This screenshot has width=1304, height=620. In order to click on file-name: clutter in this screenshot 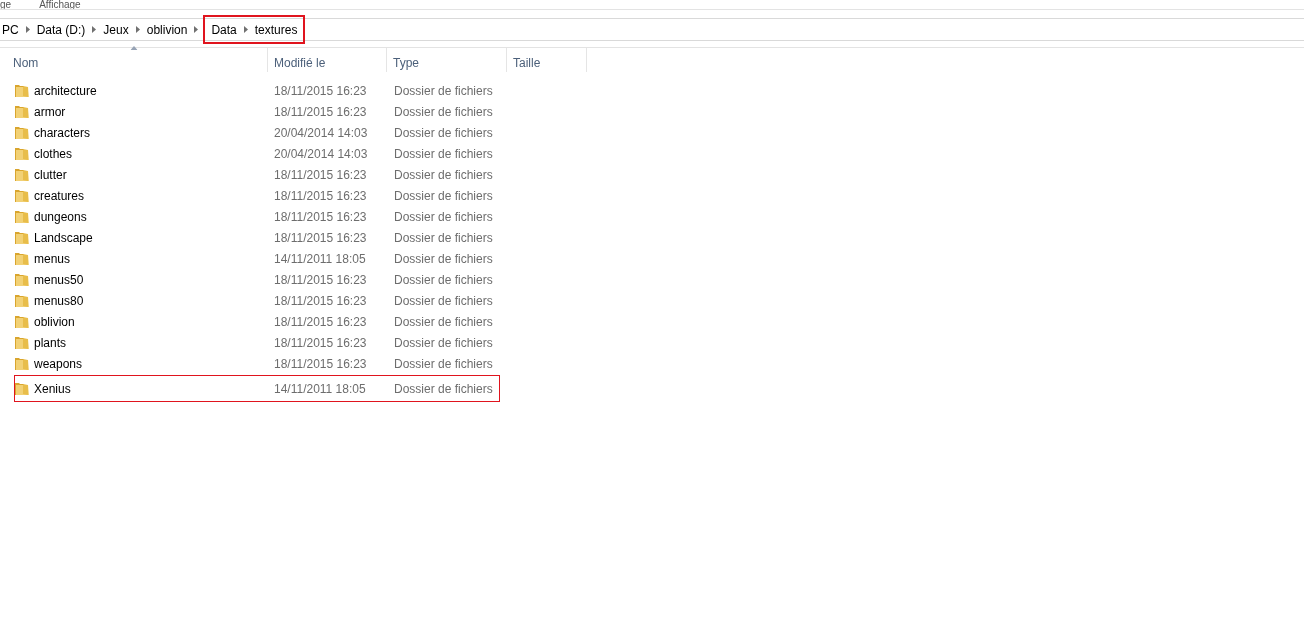, I will do `click(50, 174)`.